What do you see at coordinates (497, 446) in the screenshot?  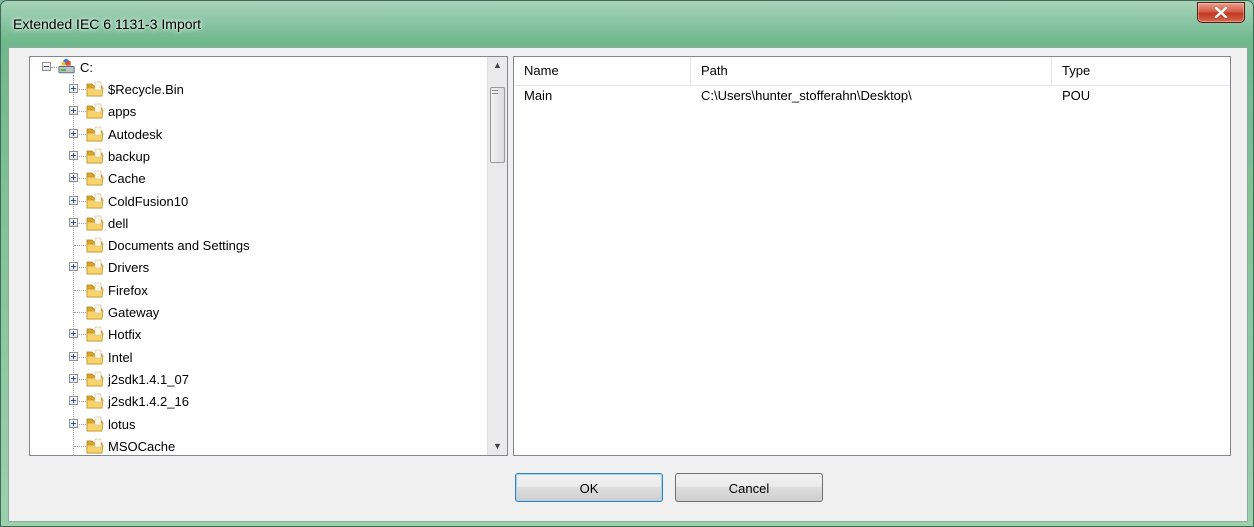 I see `scroll-down-arrow-icon: ▼` at bounding box center [497, 446].